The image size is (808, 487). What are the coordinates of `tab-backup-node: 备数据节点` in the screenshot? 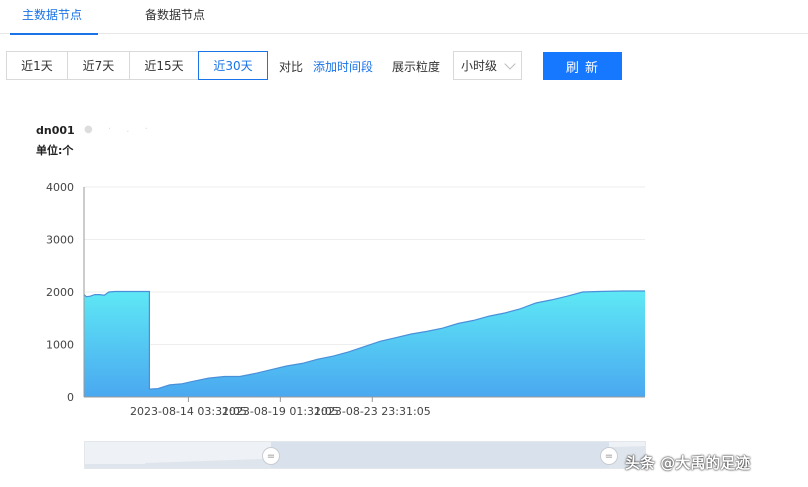 It's located at (185, 17).